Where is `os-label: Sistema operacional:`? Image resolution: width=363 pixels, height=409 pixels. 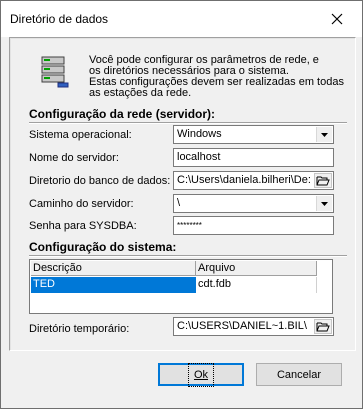
os-label: Sistema operacional: is located at coordinates (80, 135).